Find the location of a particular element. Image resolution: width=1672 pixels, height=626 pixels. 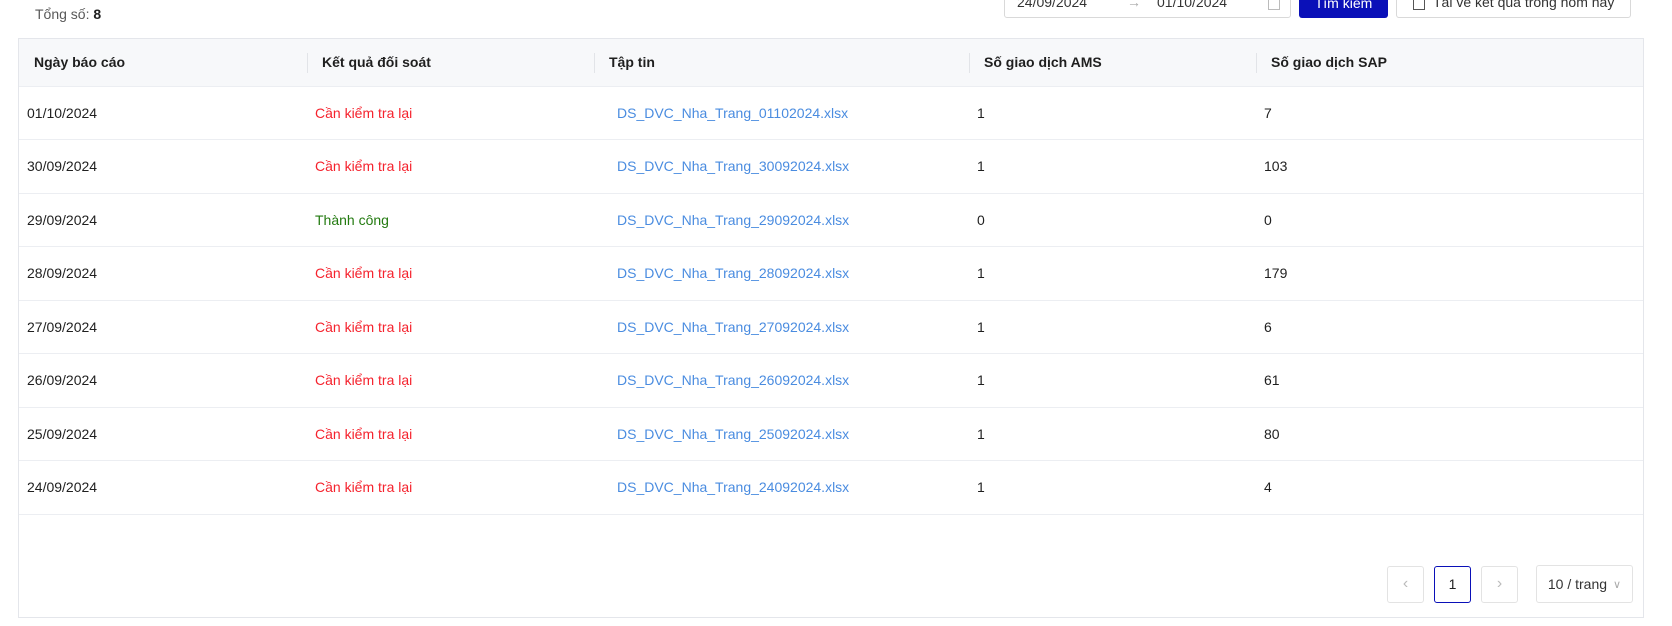

total-count: Tổng số: 8 is located at coordinates (68, 14).